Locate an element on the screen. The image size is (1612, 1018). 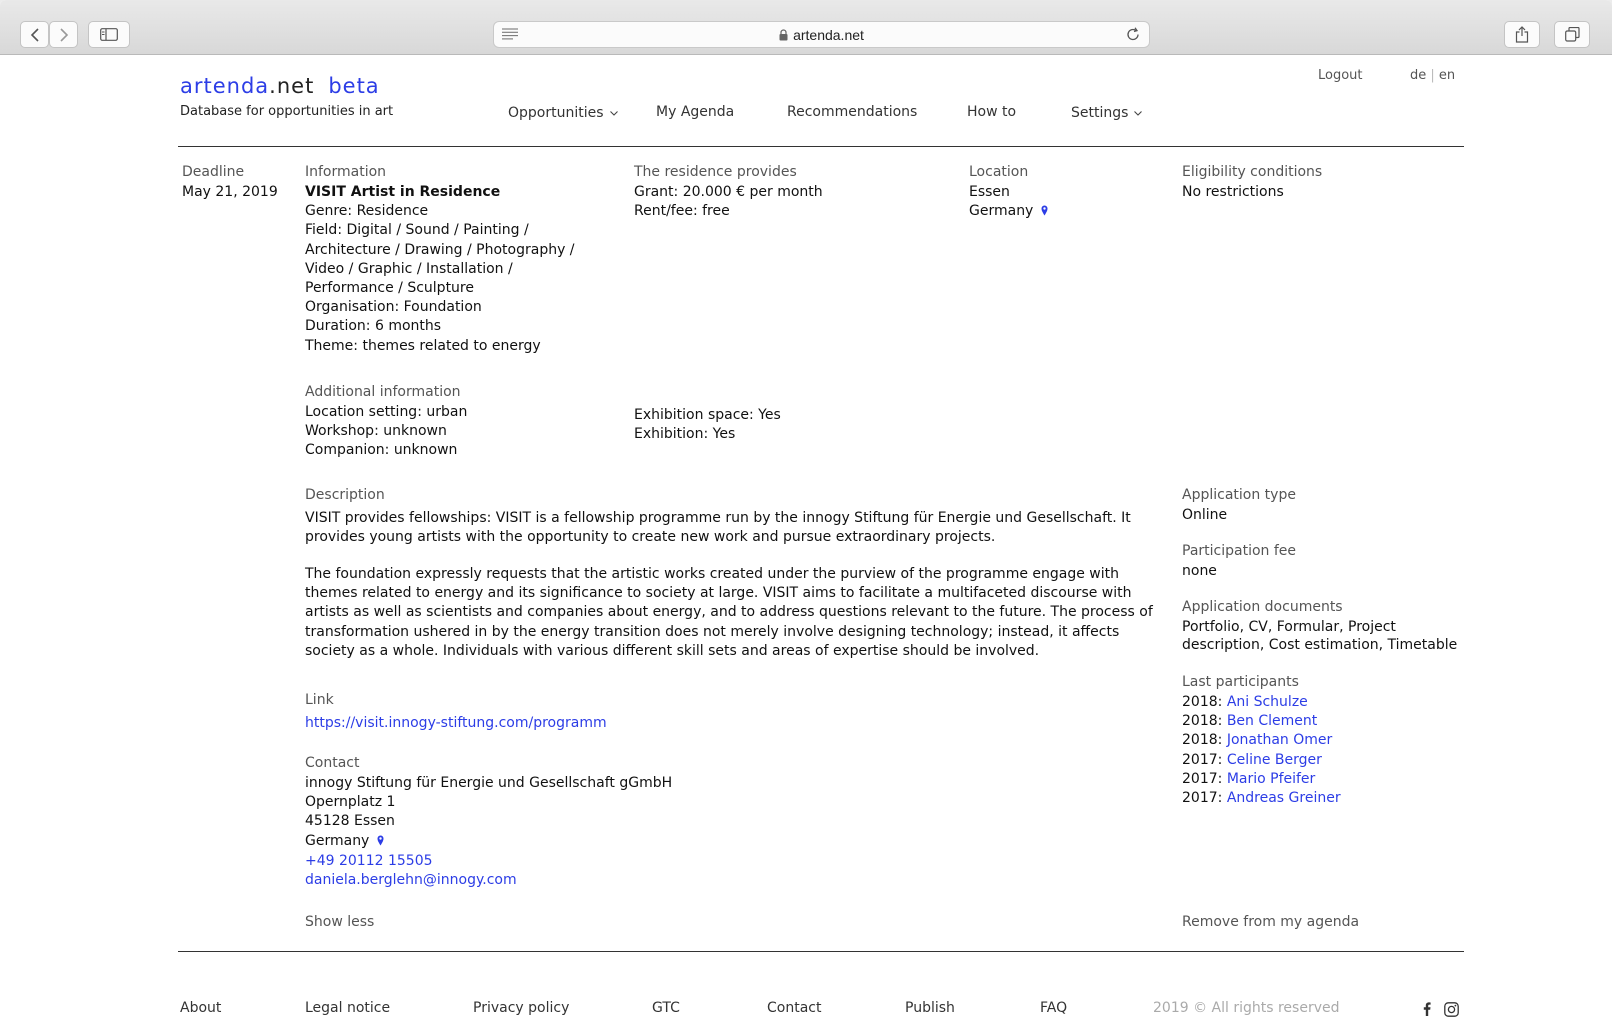
participation-fee-label: Participation fee is located at coordinates (1239, 551).